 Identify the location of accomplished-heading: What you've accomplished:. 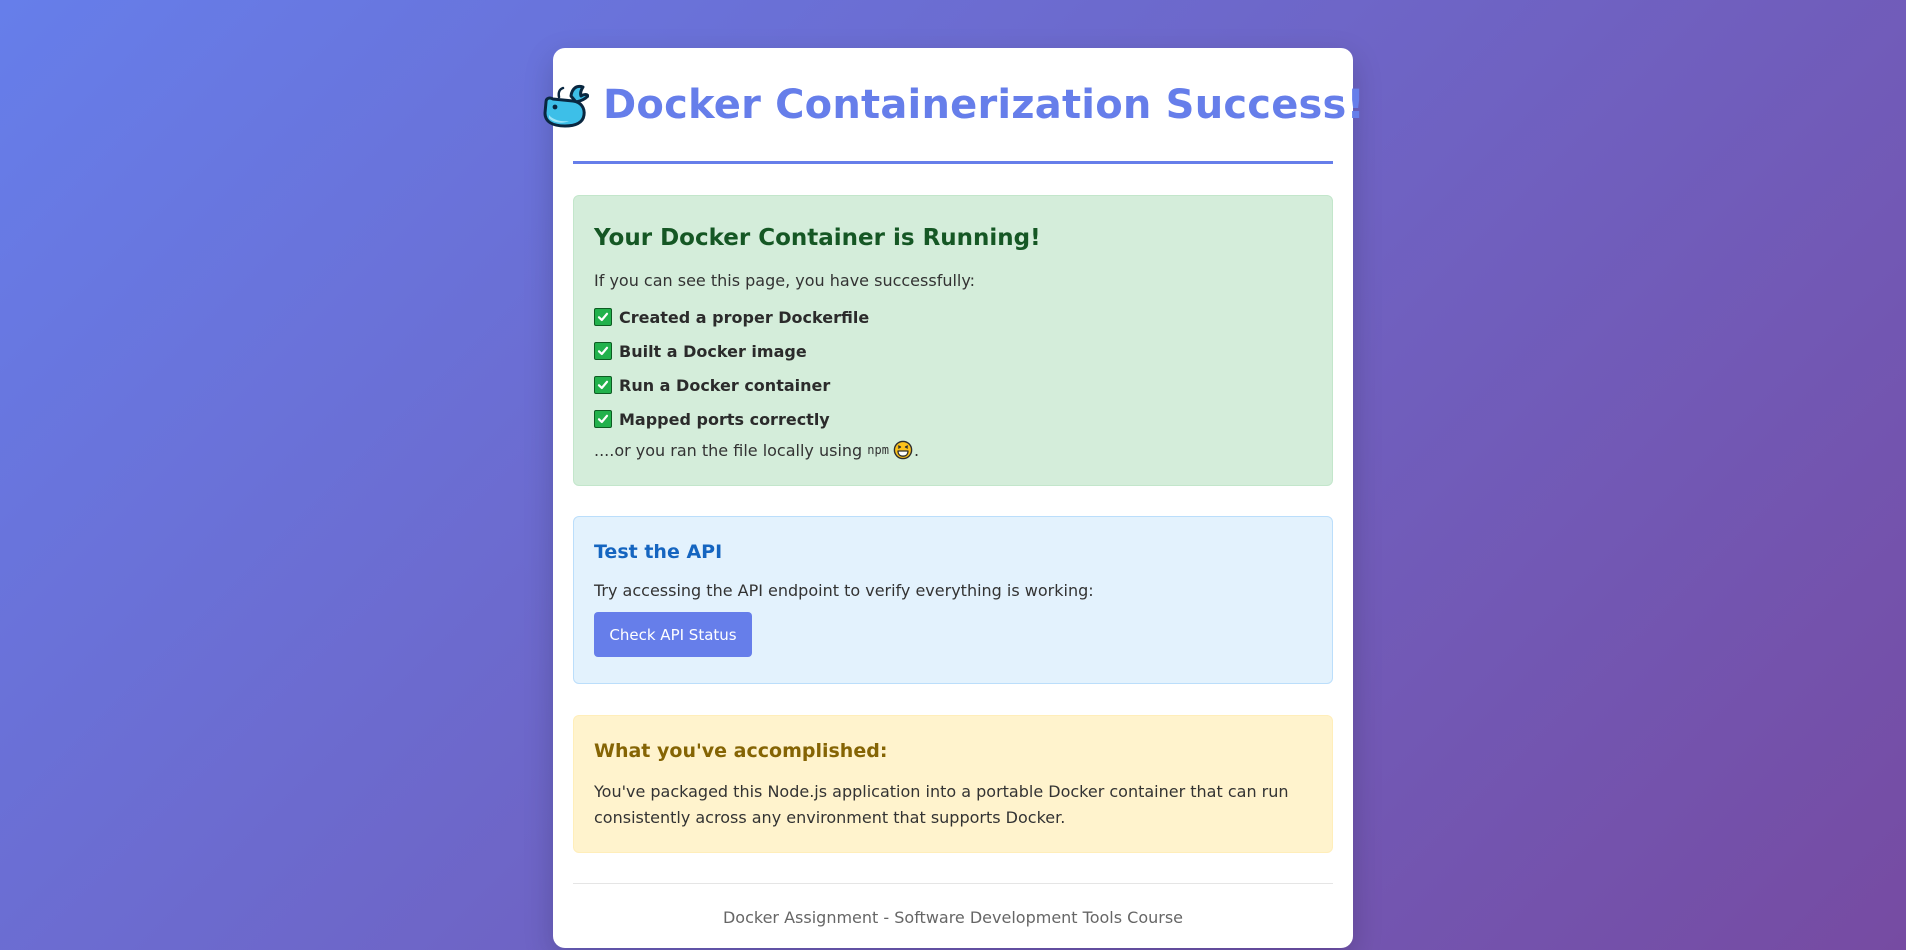
(741, 751).